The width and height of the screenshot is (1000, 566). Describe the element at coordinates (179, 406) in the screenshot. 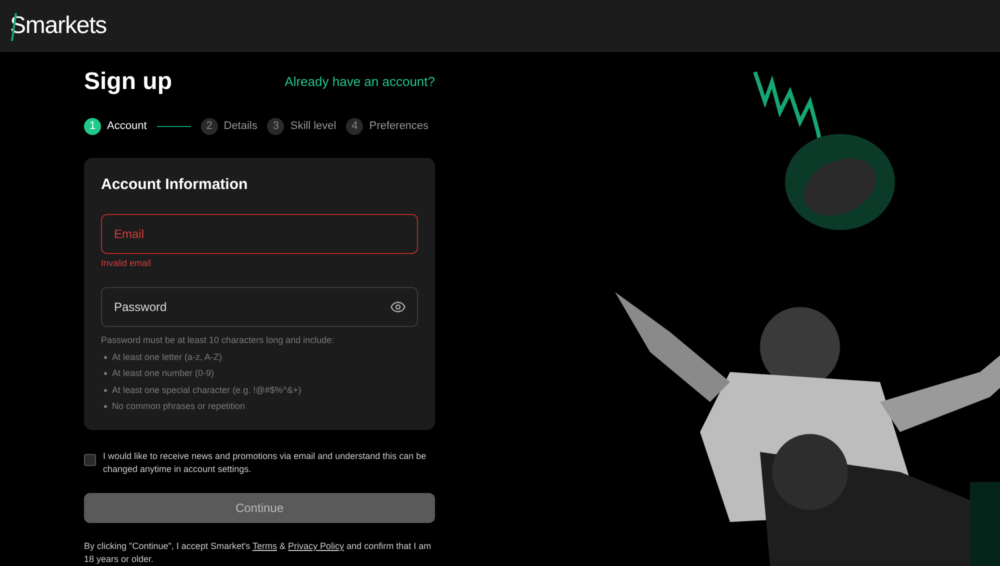

I see `password-rule: No common phrases or repetition` at that location.